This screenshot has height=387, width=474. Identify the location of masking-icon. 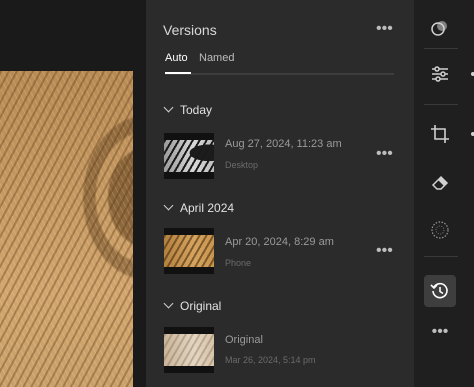
(440, 230).